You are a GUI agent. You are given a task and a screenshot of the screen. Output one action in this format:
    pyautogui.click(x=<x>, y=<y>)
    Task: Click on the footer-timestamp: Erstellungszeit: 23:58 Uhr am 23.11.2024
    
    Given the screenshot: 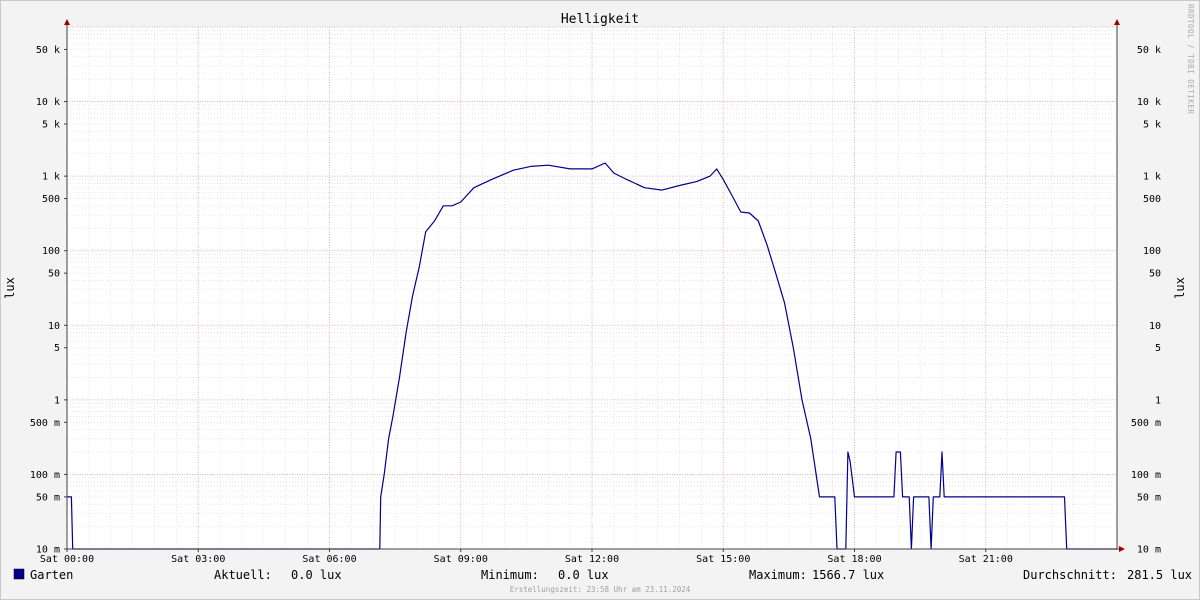 What is the action you would take?
    pyautogui.click(x=600, y=589)
    